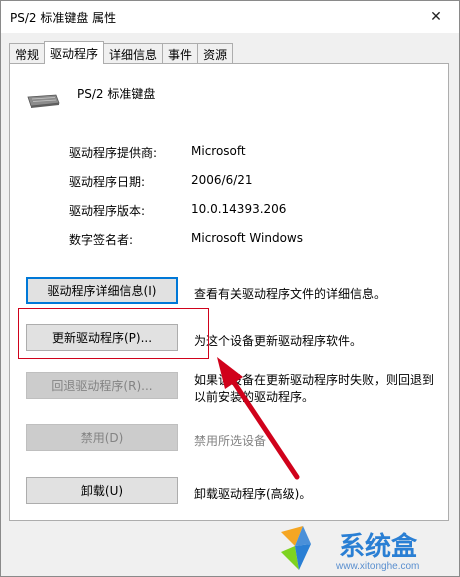 Image resolution: width=460 pixels, height=577 pixels. I want to click on button-label: 禁用(D), so click(102, 438).